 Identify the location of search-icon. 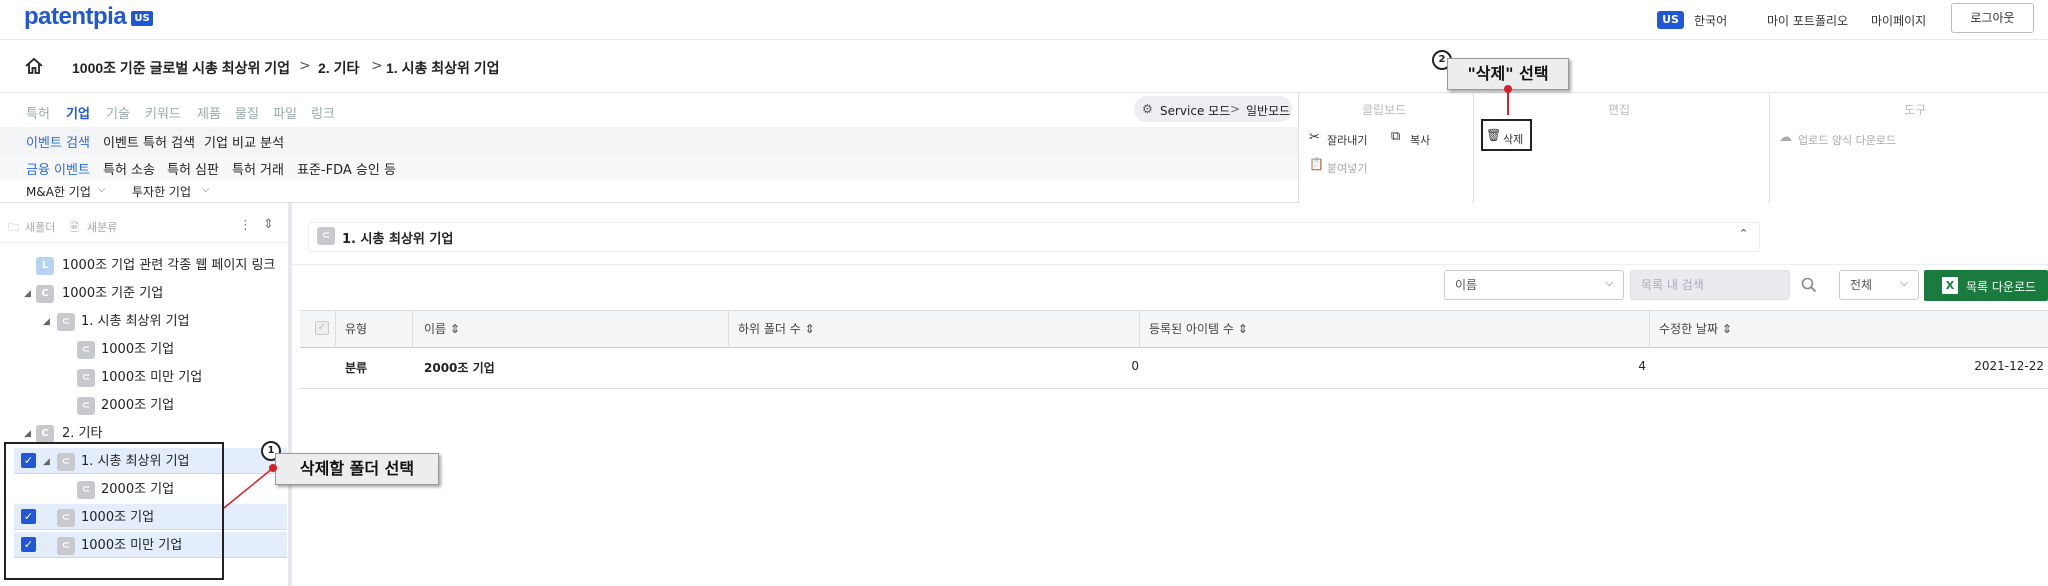
(1809, 285).